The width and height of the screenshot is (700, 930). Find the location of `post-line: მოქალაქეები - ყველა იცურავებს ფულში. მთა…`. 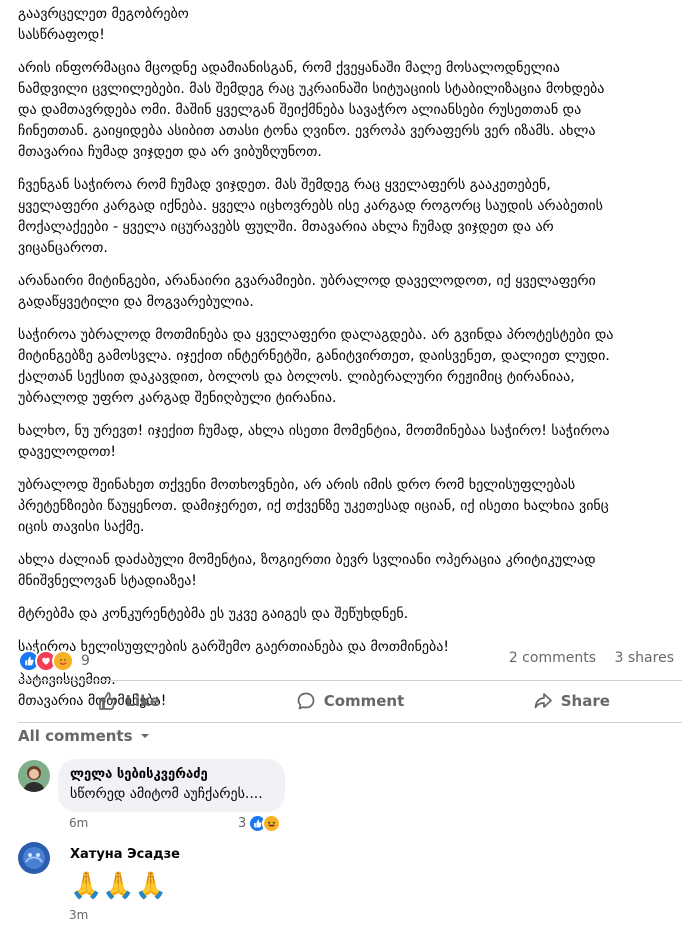

post-line: მოქალაქეები - ყველა იცურავებს ფულში. მთა… is located at coordinates (286, 227).